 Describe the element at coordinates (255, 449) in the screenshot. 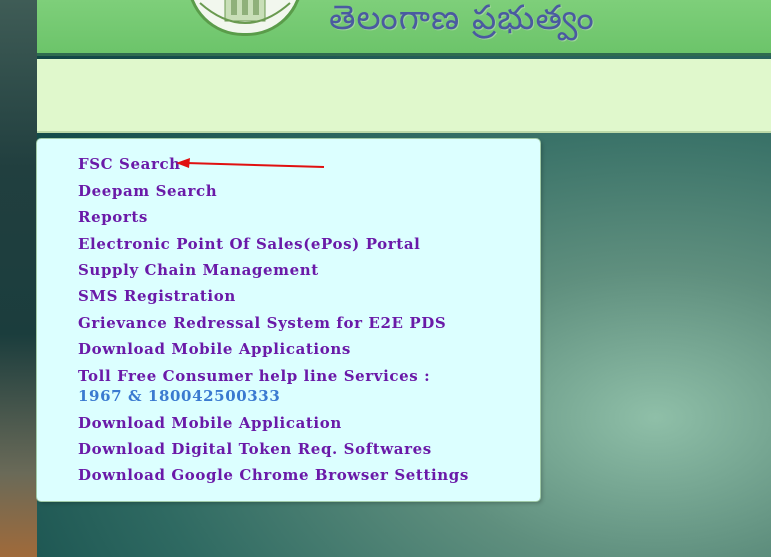

I see `menu-item-label: Download Digital Token Req. Softwares` at that location.